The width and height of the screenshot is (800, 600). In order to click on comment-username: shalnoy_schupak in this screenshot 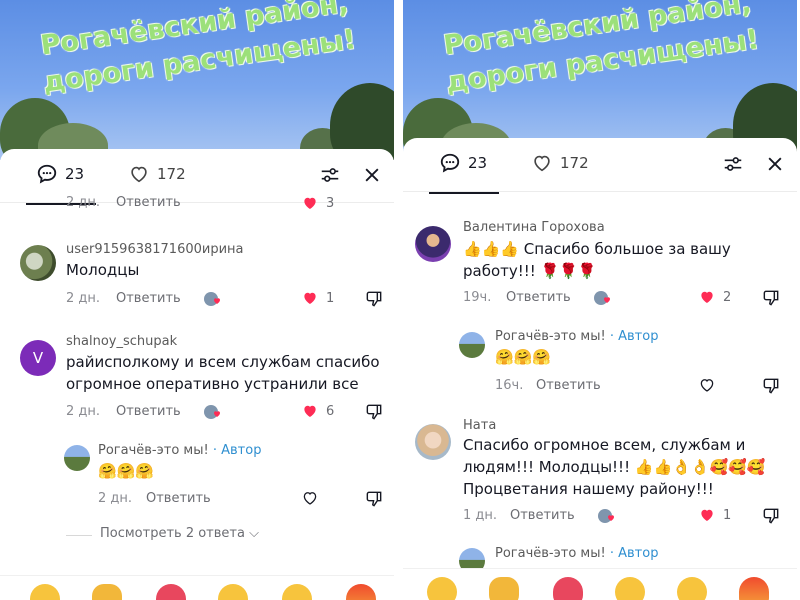, I will do `click(121, 341)`.